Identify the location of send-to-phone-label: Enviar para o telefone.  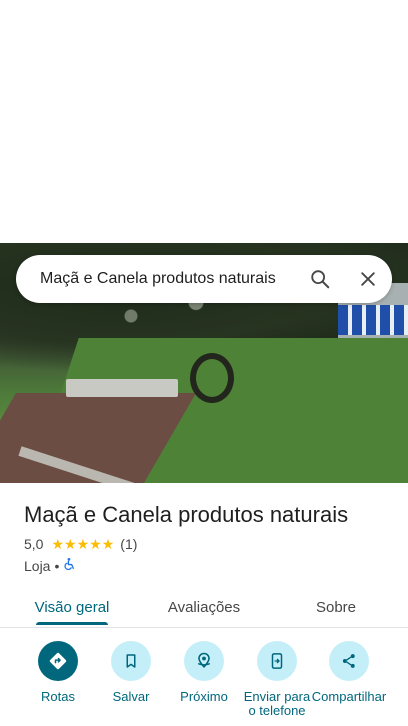
(277, 703).